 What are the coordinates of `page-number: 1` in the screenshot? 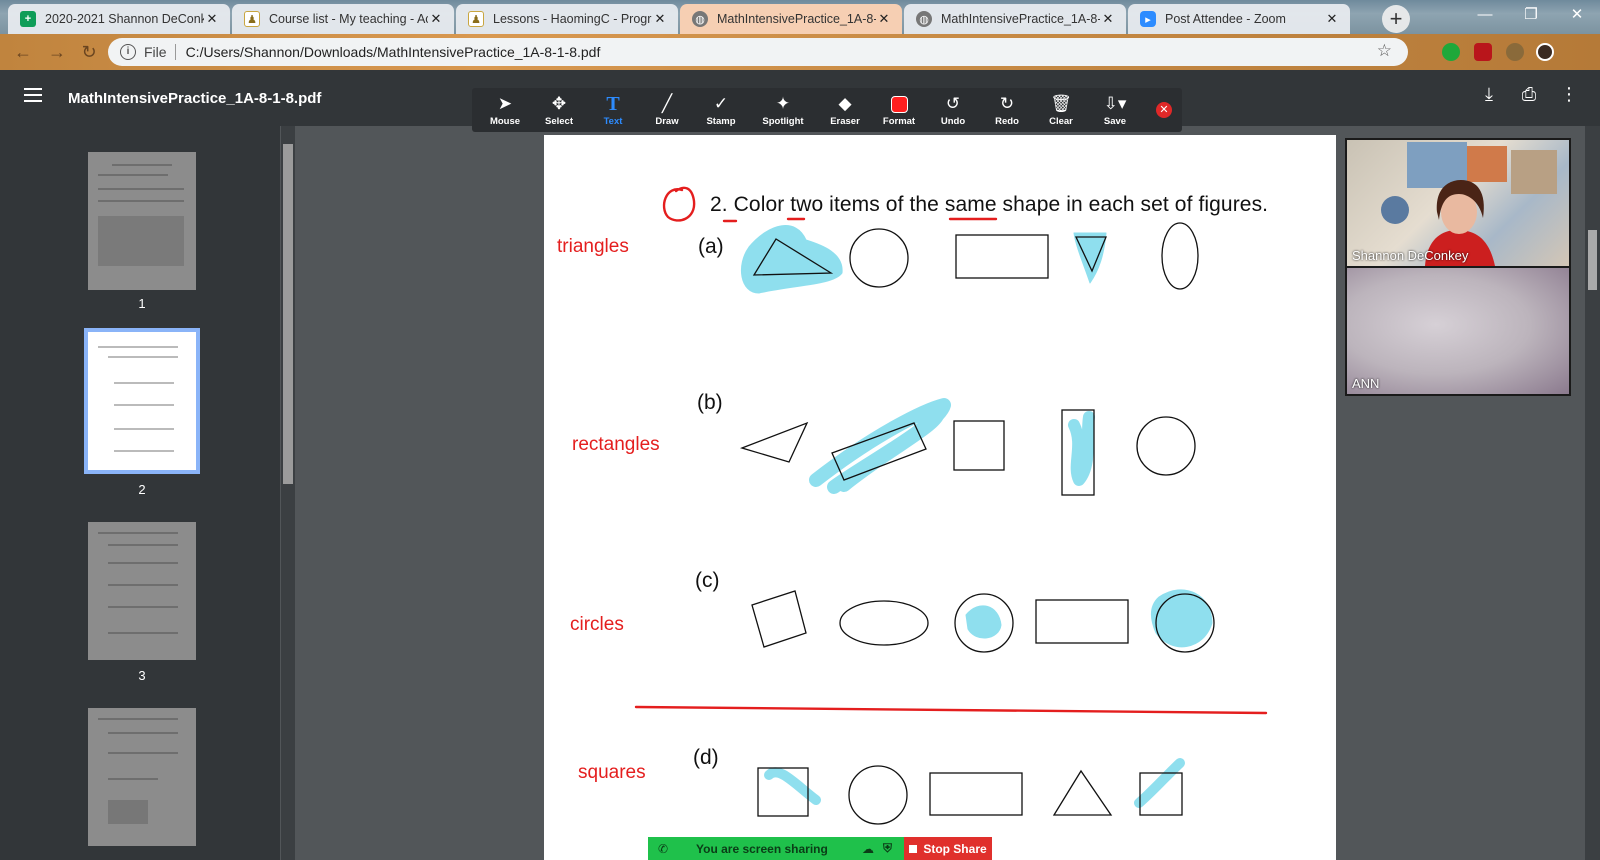 It's located at (142, 303).